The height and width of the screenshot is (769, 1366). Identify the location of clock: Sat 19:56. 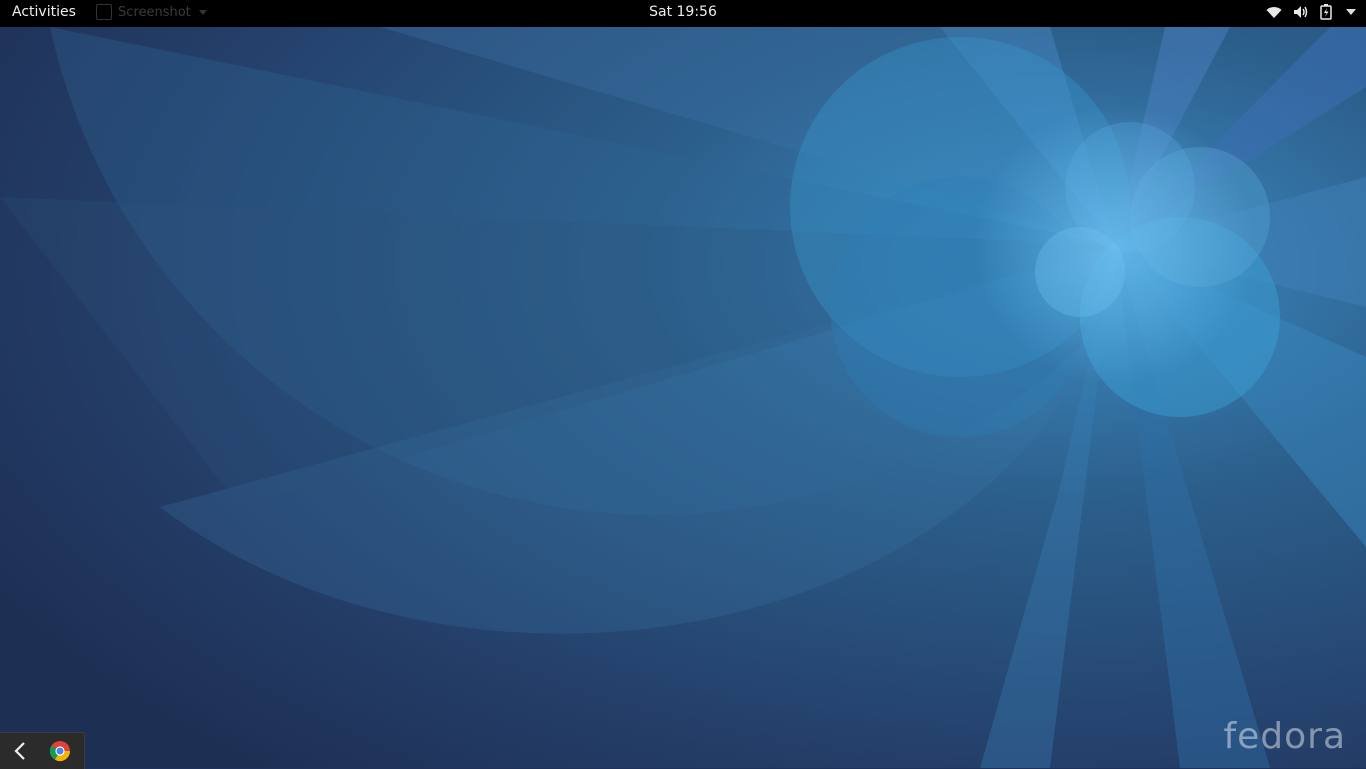
(683, 12).